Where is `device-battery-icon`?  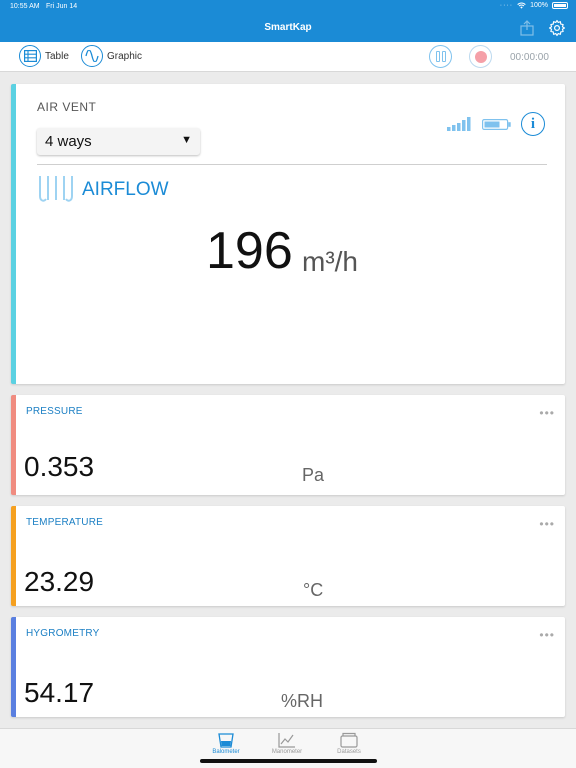 device-battery-icon is located at coordinates (496, 124).